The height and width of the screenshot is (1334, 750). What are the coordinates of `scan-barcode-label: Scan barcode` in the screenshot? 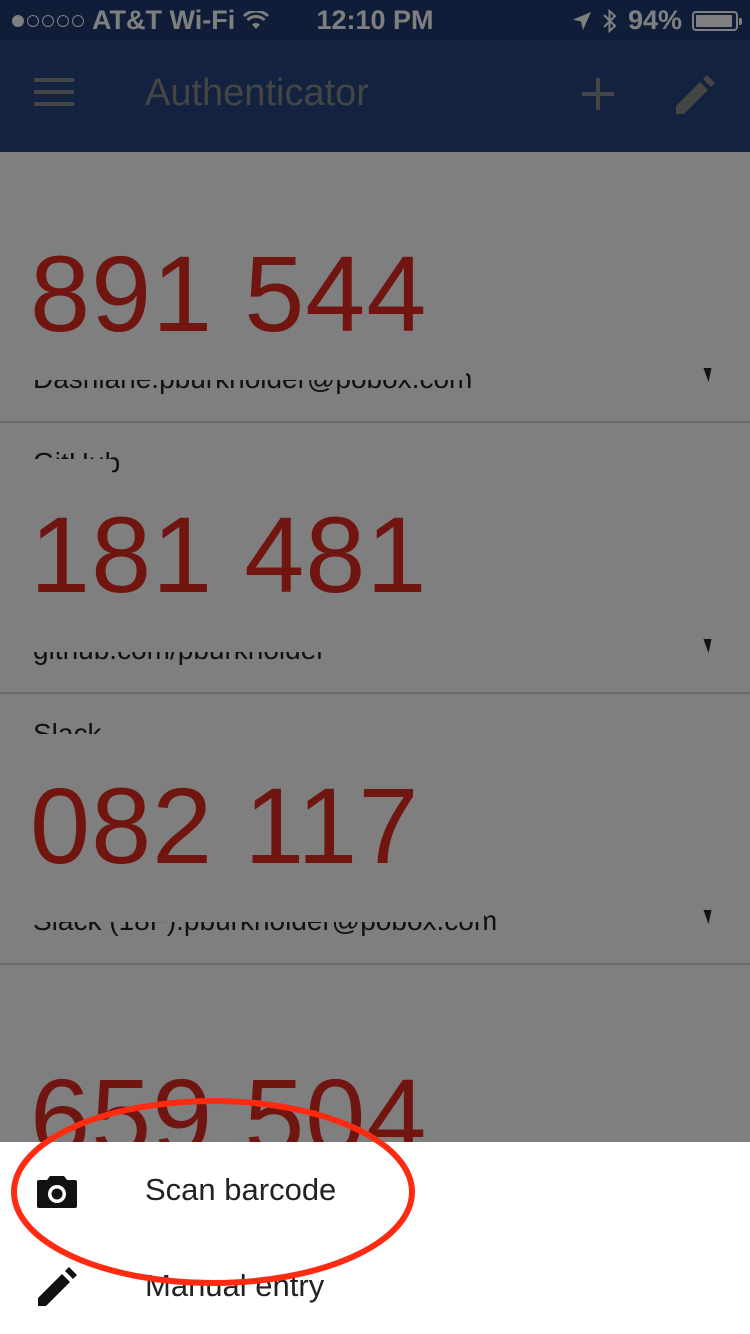 It's located at (241, 1189).